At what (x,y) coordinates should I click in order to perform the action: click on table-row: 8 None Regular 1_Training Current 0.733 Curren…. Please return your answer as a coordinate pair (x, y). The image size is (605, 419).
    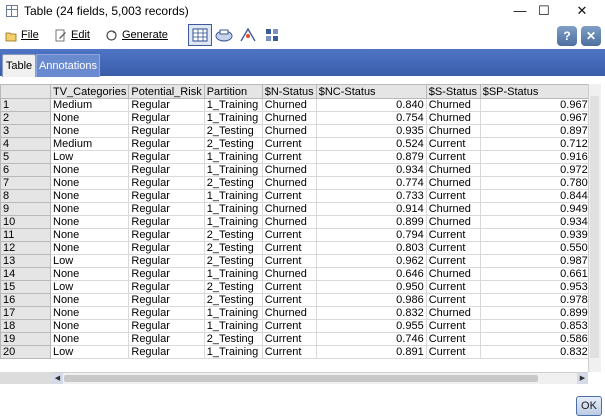
    Looking at the image, I should click on (295, 196).